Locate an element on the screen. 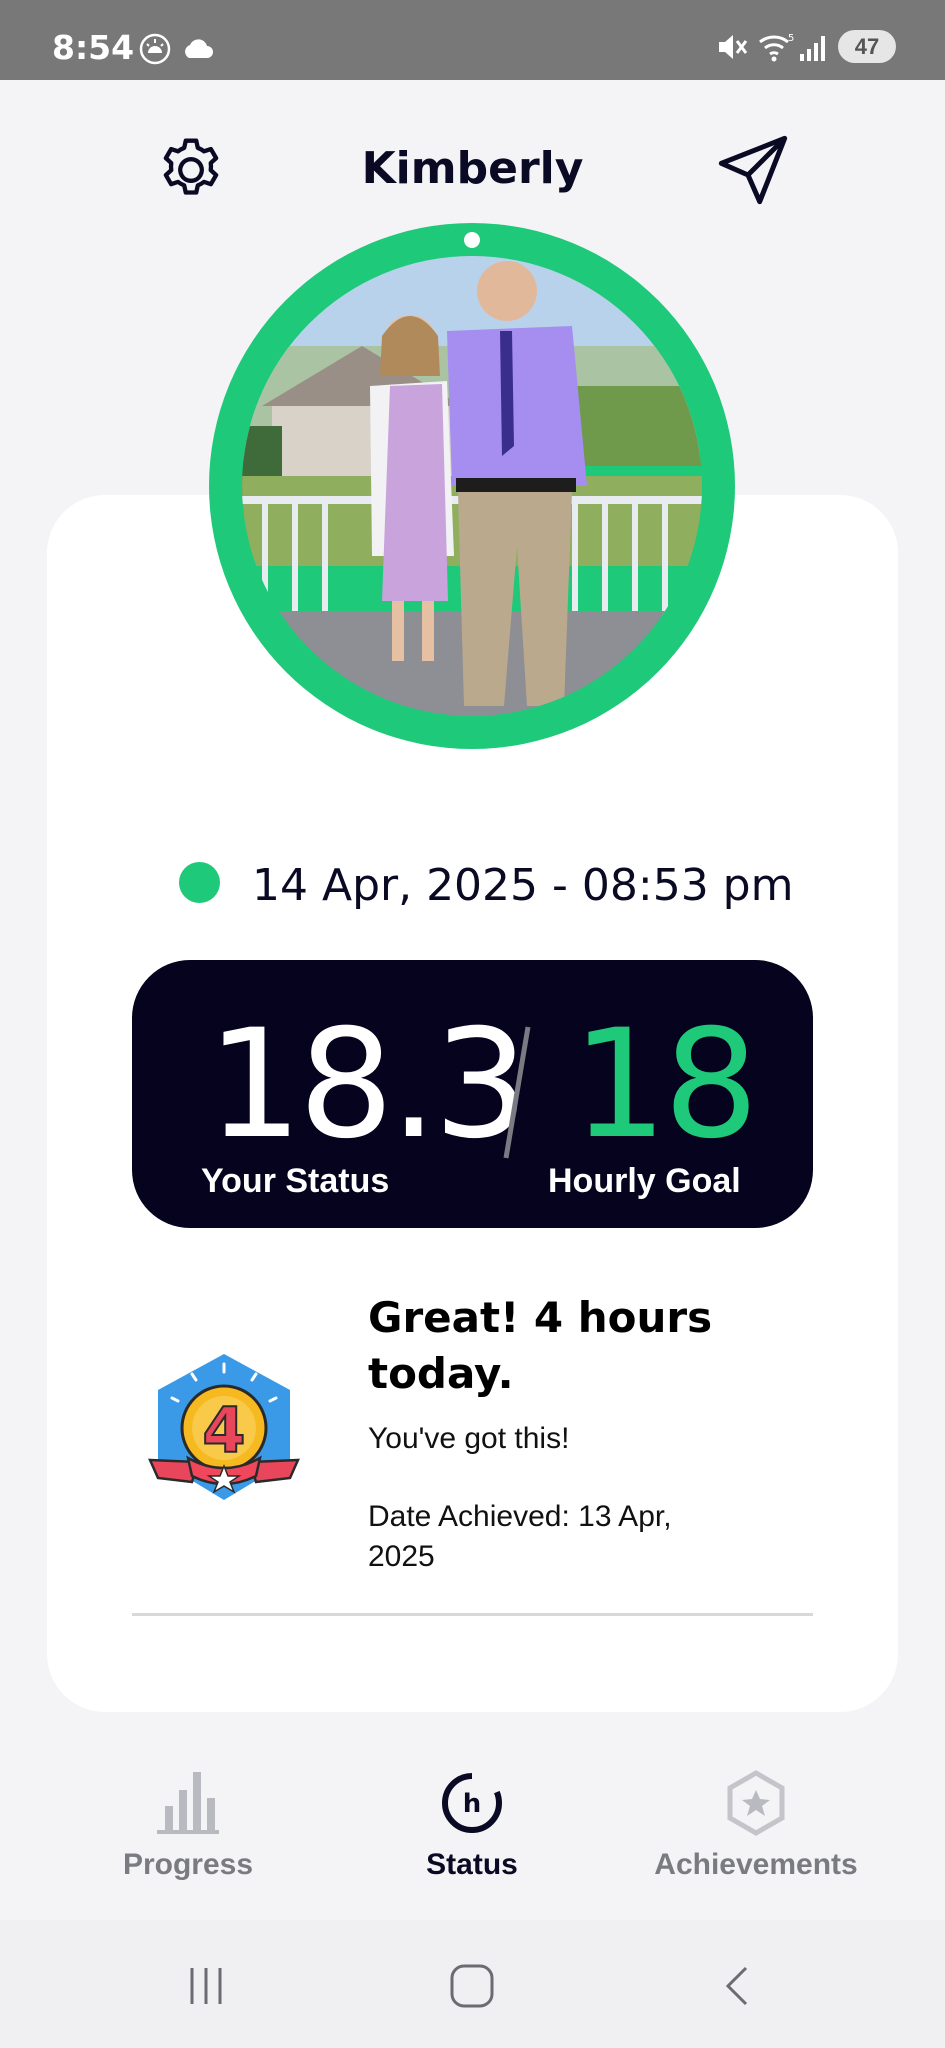 The height and width of the screenshot is (2048, 945). achievement-date: Date Achieved: 13 Apr, 2025 is located at coordinates (520, 1536).